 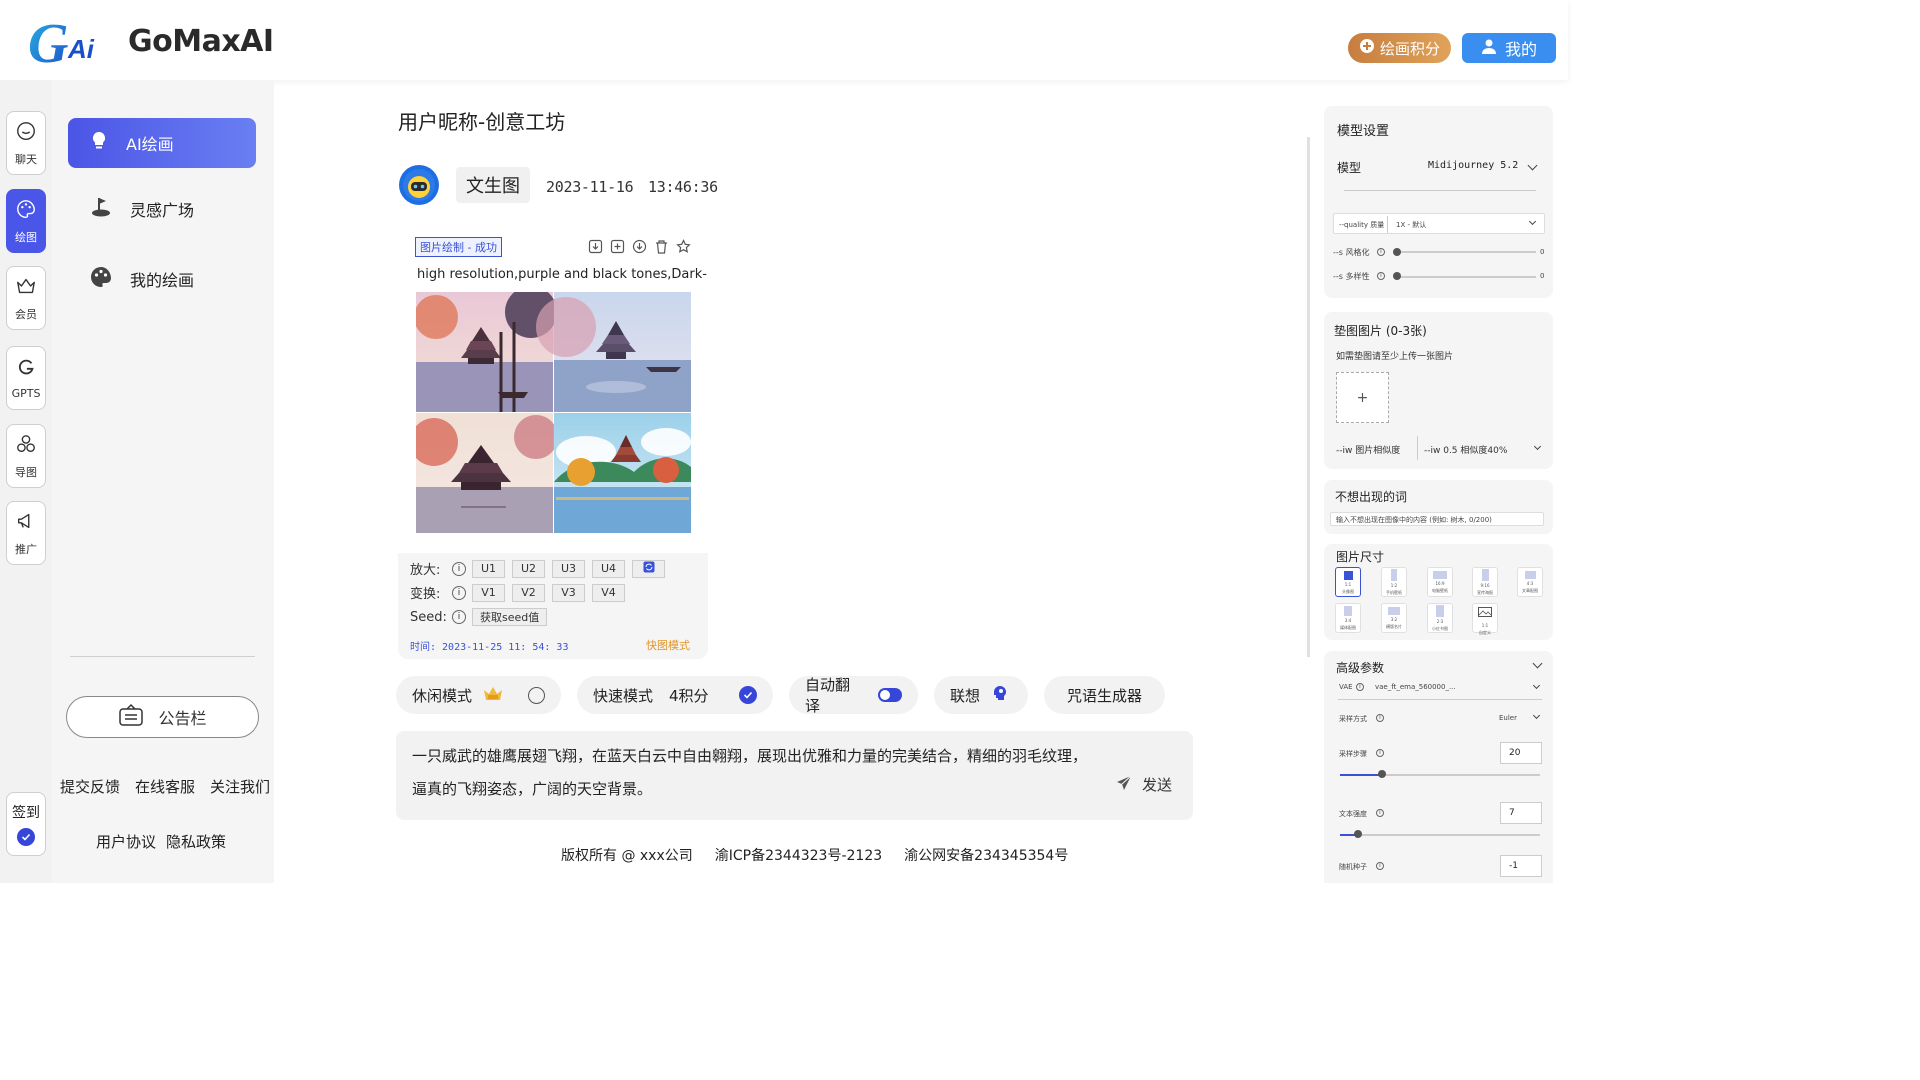 What do you see at coordinates (162, 279) in the screenshot?
I see `nav-item-my-drawings: 我的绘画` at bounding box center [162, 279].